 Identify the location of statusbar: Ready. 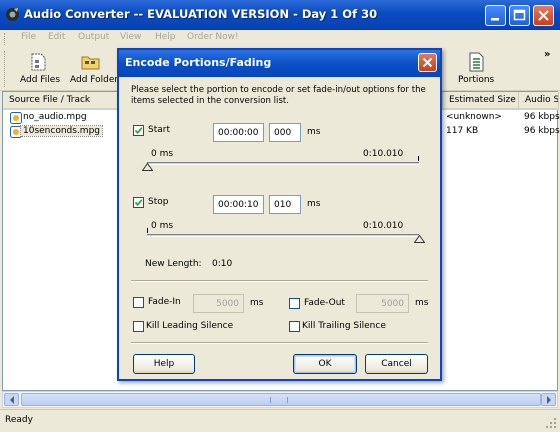
(280, 420).